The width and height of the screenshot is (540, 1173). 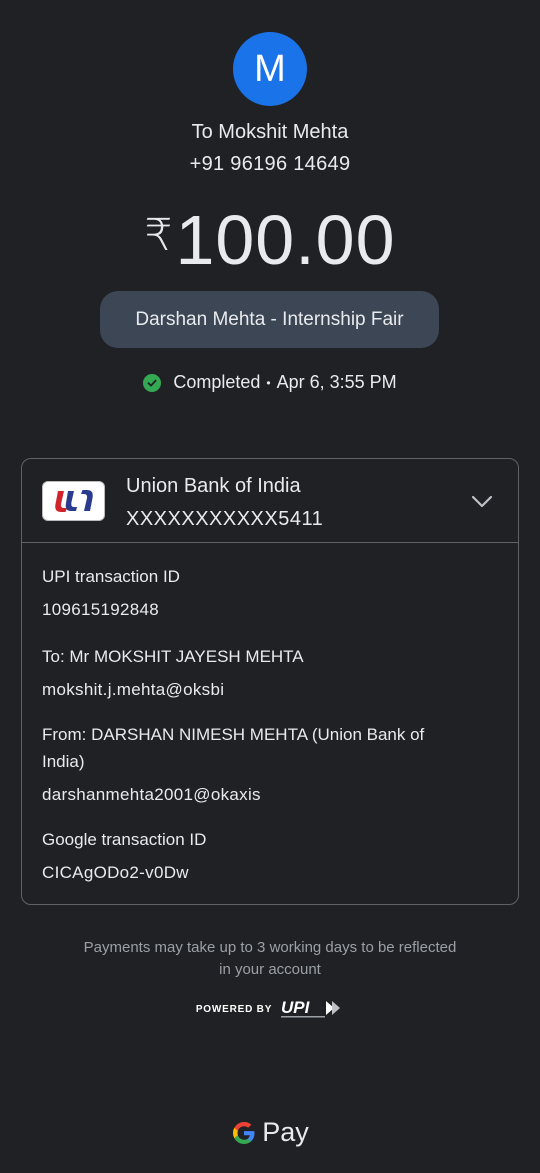 What do you see at coordinates (152, 382) in the screenshot?
I see `check-icon` at bounding box center [152, 382].